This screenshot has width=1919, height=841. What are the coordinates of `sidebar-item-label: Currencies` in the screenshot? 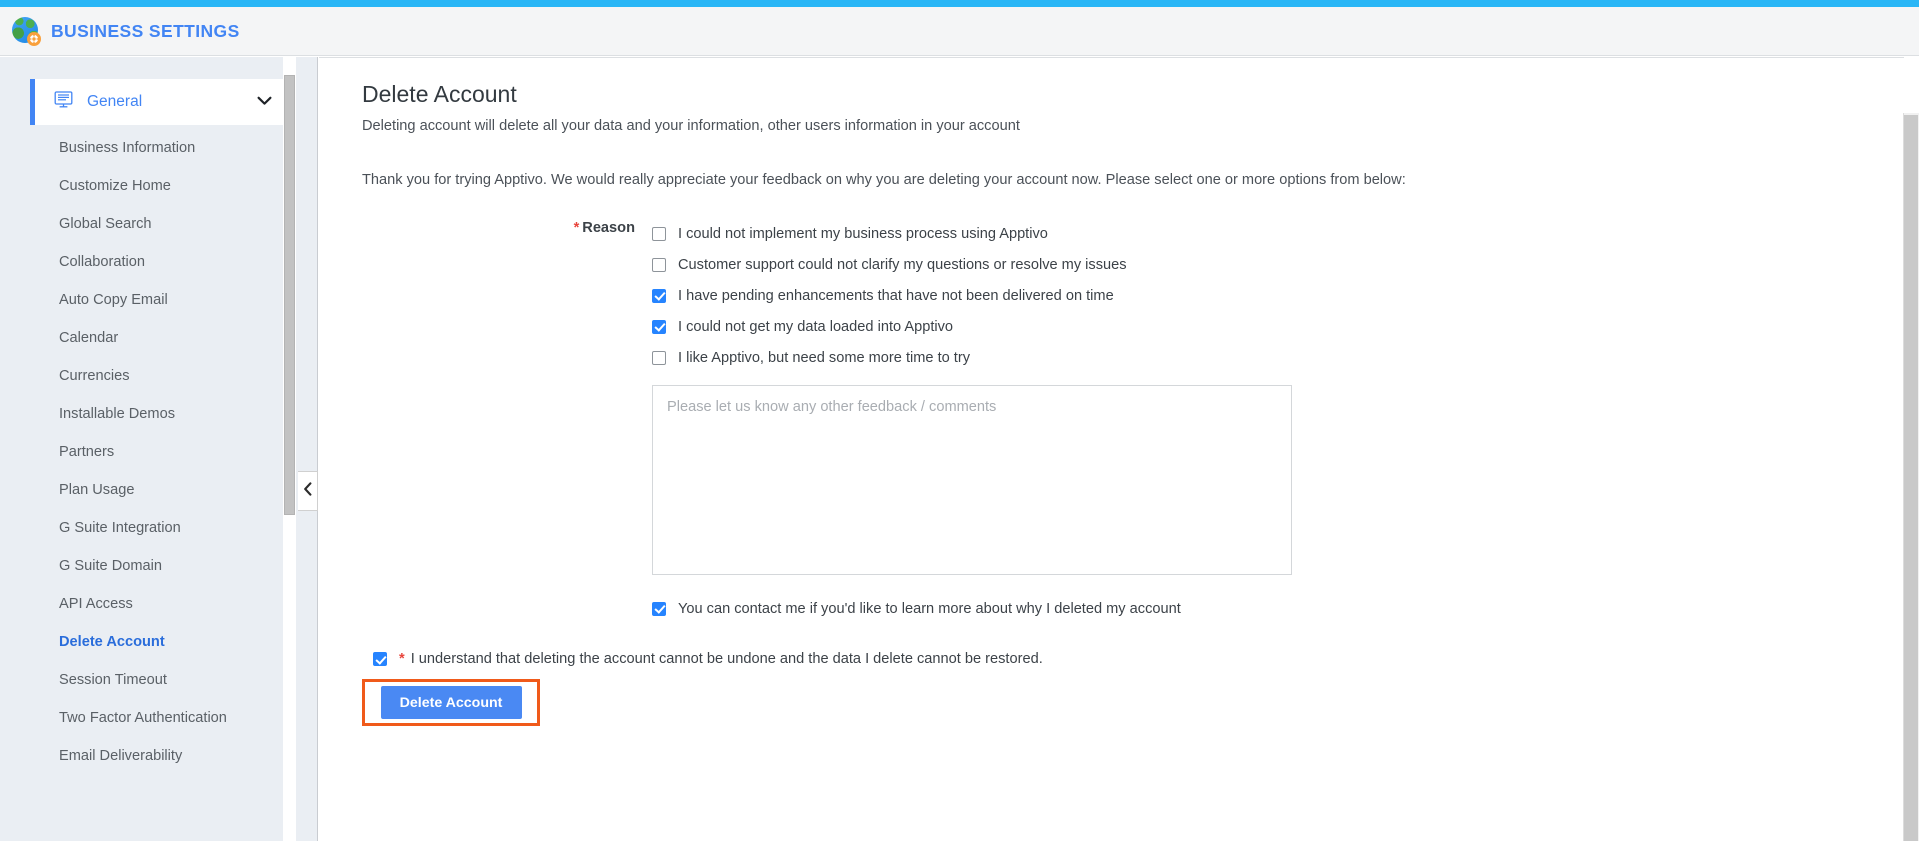 It's located at (94, 376).